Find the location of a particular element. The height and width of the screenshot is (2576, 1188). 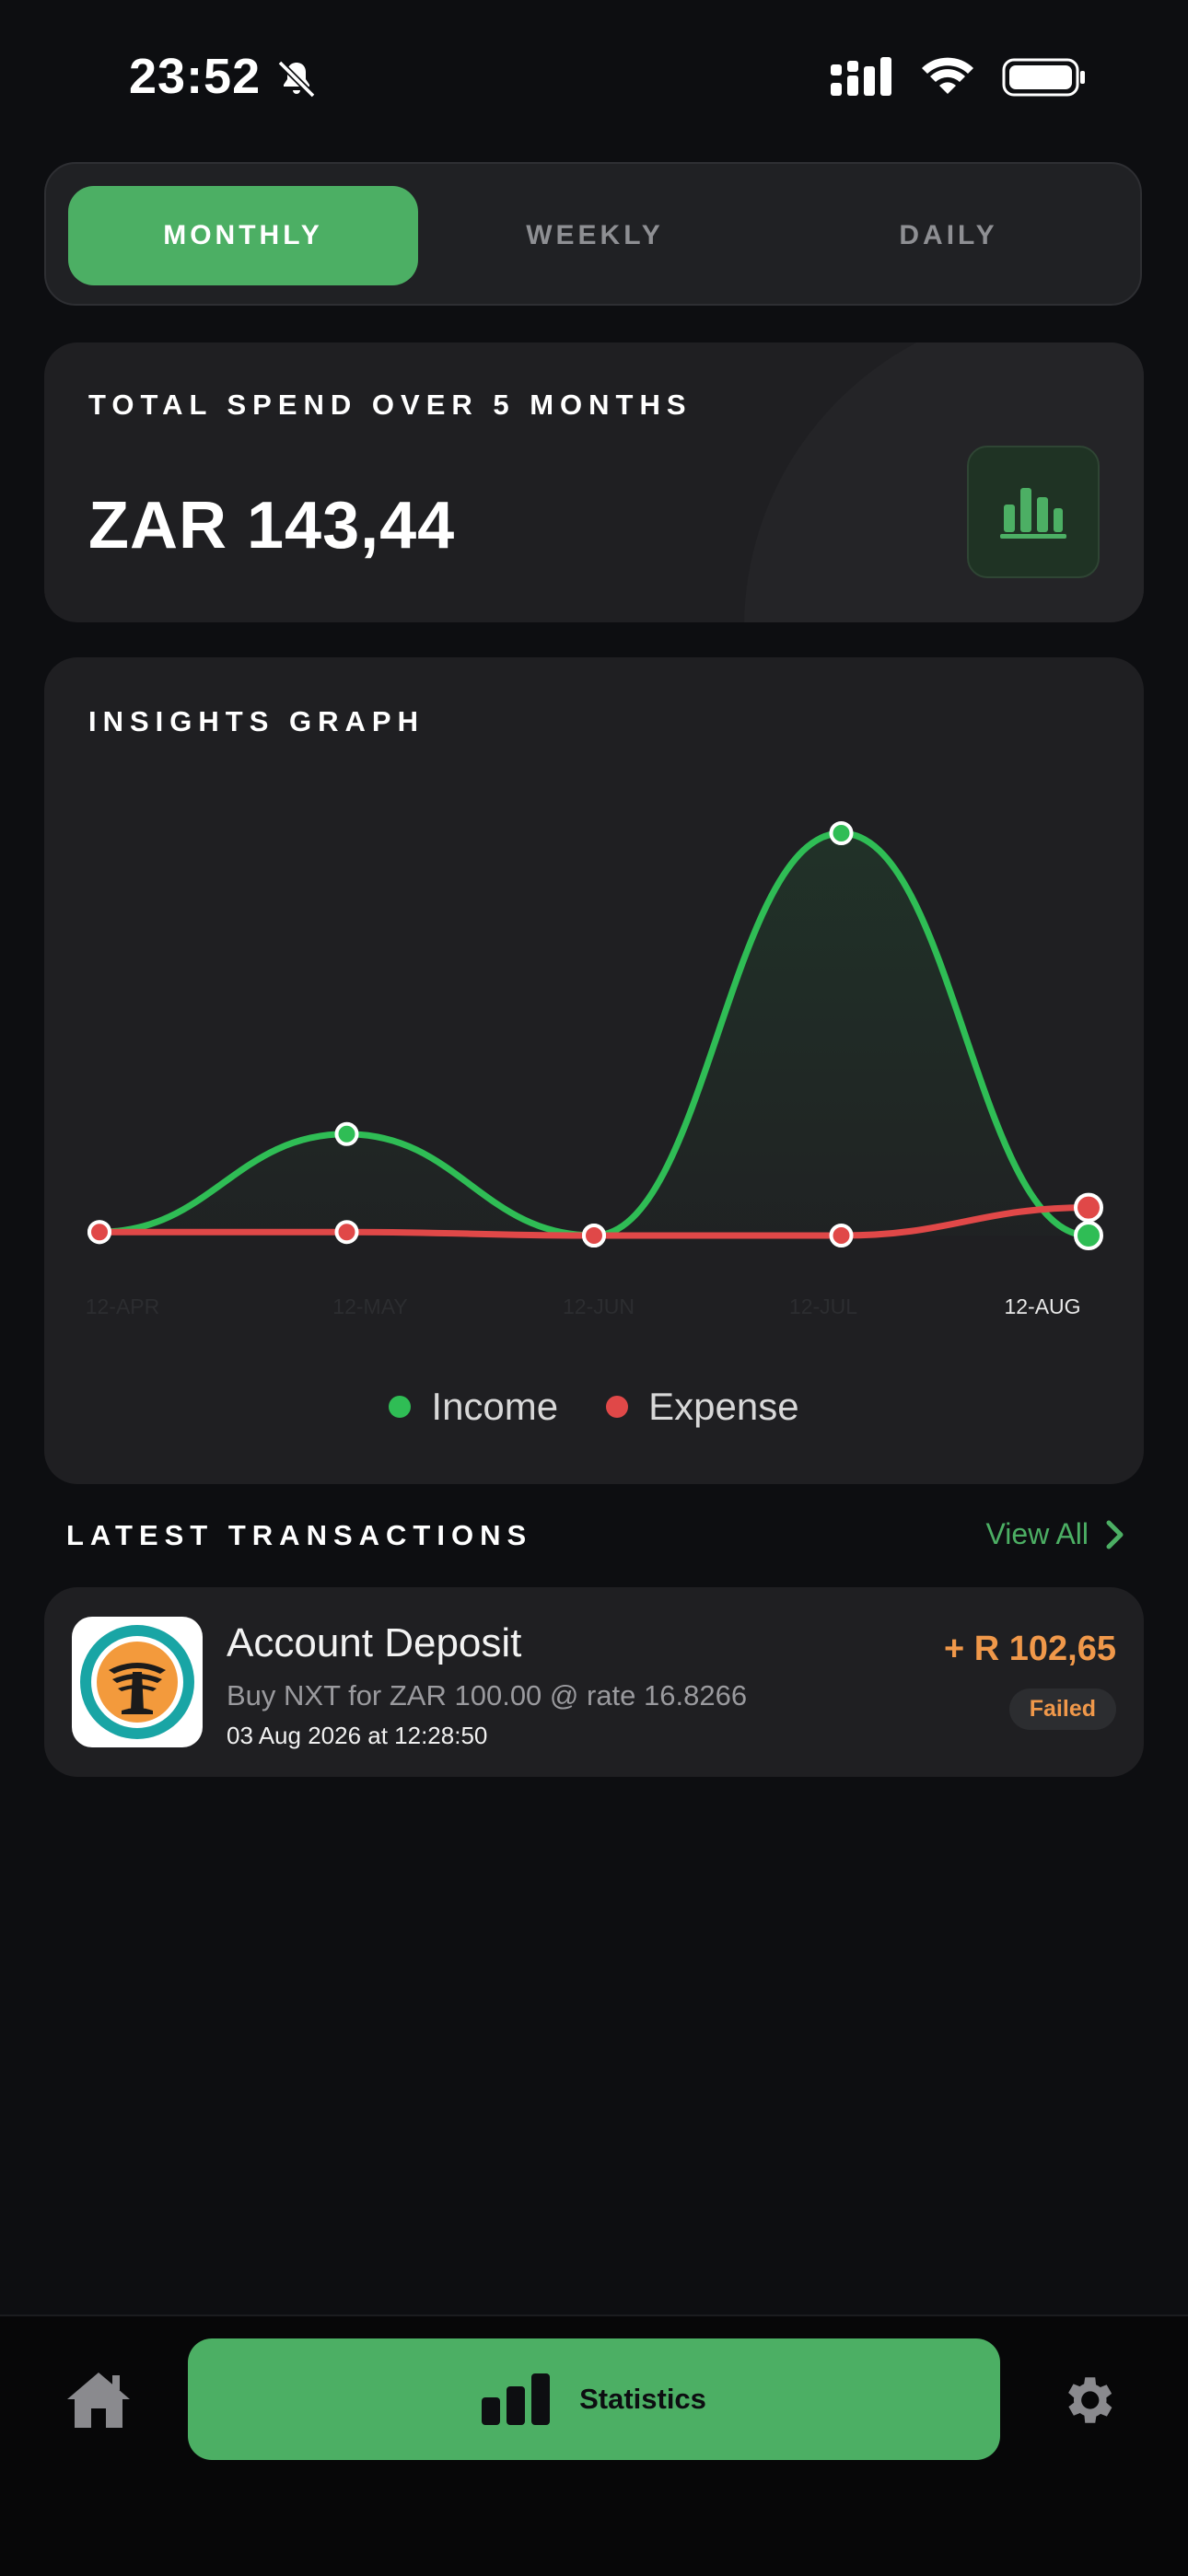

legend-expense: Expense is located at coordinates (702, 1407).